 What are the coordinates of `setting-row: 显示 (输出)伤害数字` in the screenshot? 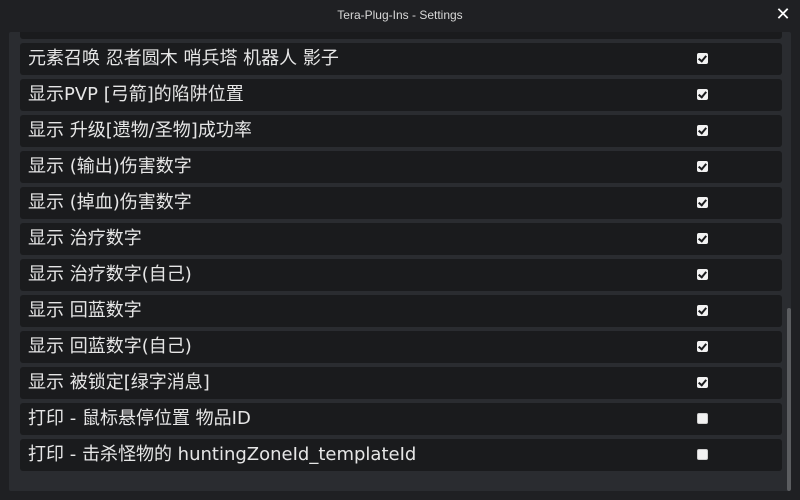 It's located at (401, 167).